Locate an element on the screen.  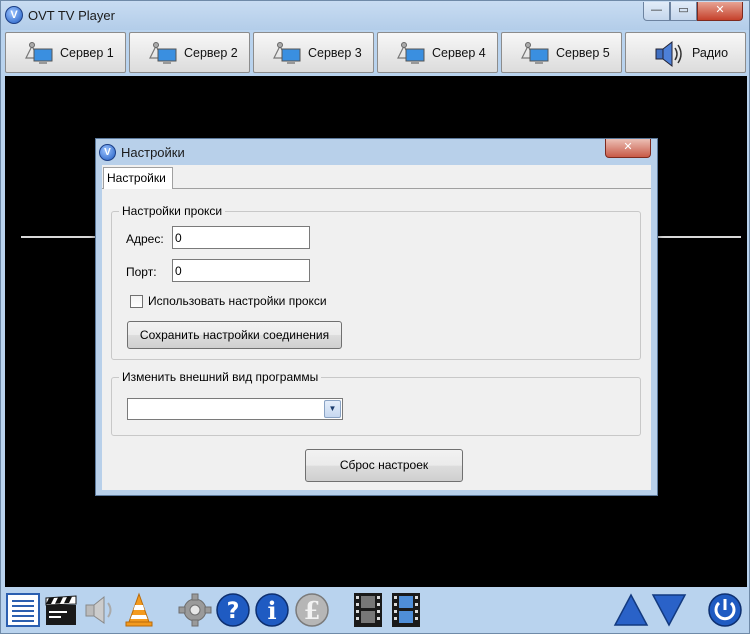
maximize-button: ▭ is located at coordinates (683, 11).